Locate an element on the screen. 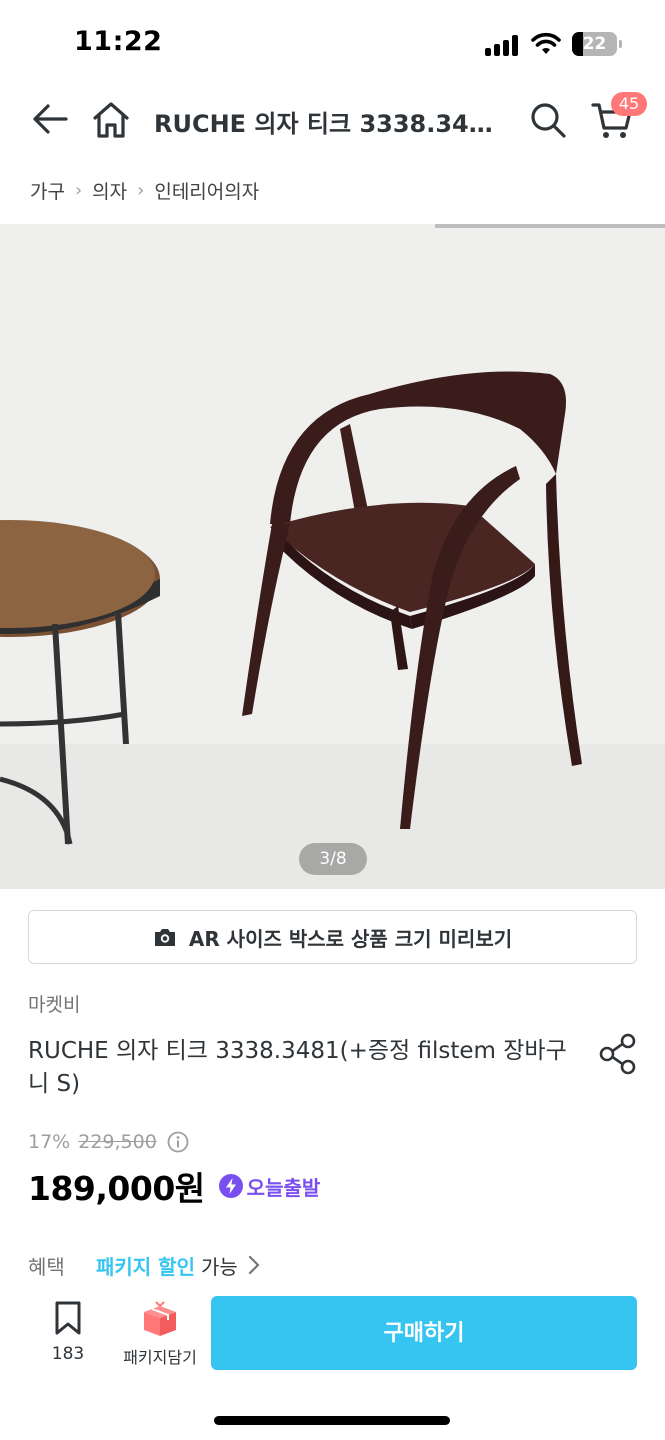  benefit-row: 혜택 패키지 할인 가능 is located at coordinates (145, 1265).